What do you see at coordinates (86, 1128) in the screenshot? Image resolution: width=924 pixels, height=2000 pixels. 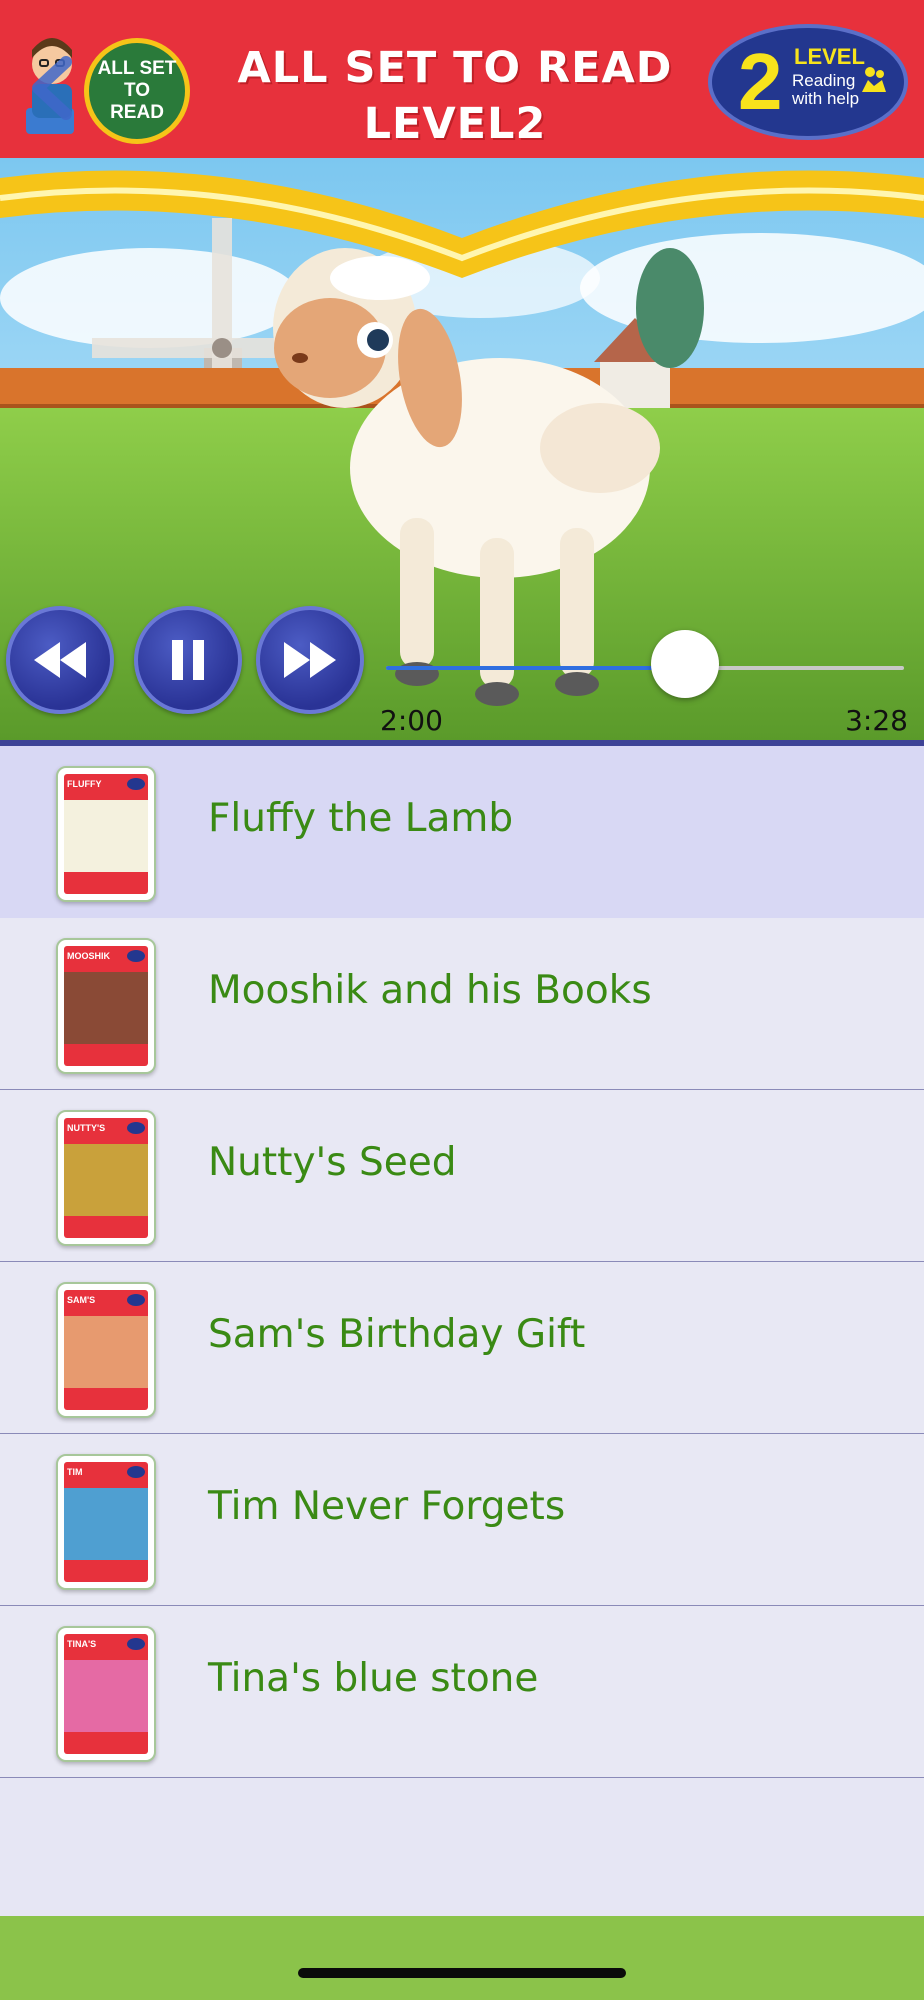 I see `cover-title: NUTTY'S` at bounding box center [86, 1128].